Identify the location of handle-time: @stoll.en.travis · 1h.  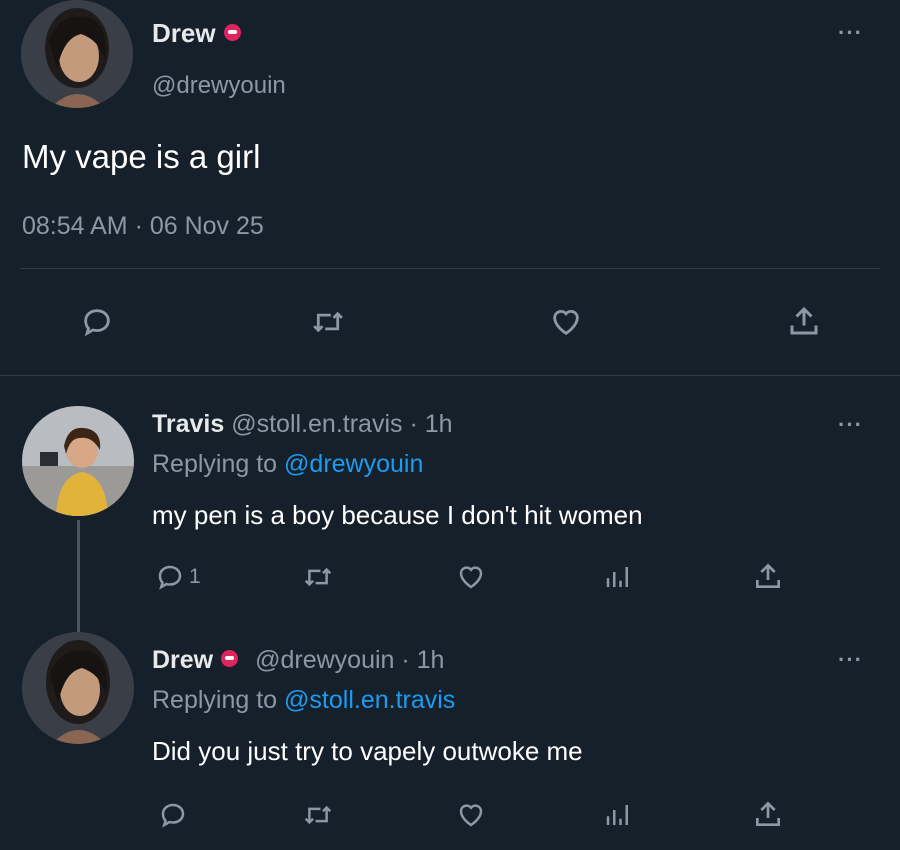
(341, 424).